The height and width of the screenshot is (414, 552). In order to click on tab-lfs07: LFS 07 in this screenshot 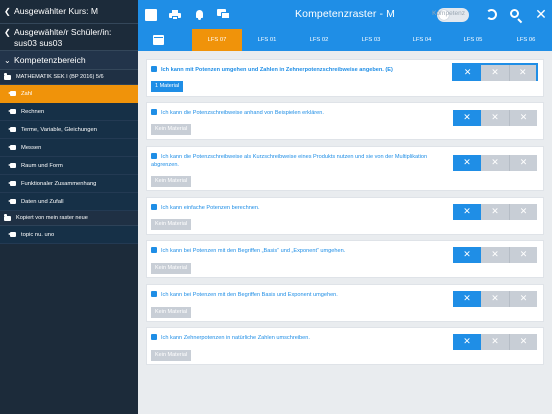, I will do `click(217, 40)`.